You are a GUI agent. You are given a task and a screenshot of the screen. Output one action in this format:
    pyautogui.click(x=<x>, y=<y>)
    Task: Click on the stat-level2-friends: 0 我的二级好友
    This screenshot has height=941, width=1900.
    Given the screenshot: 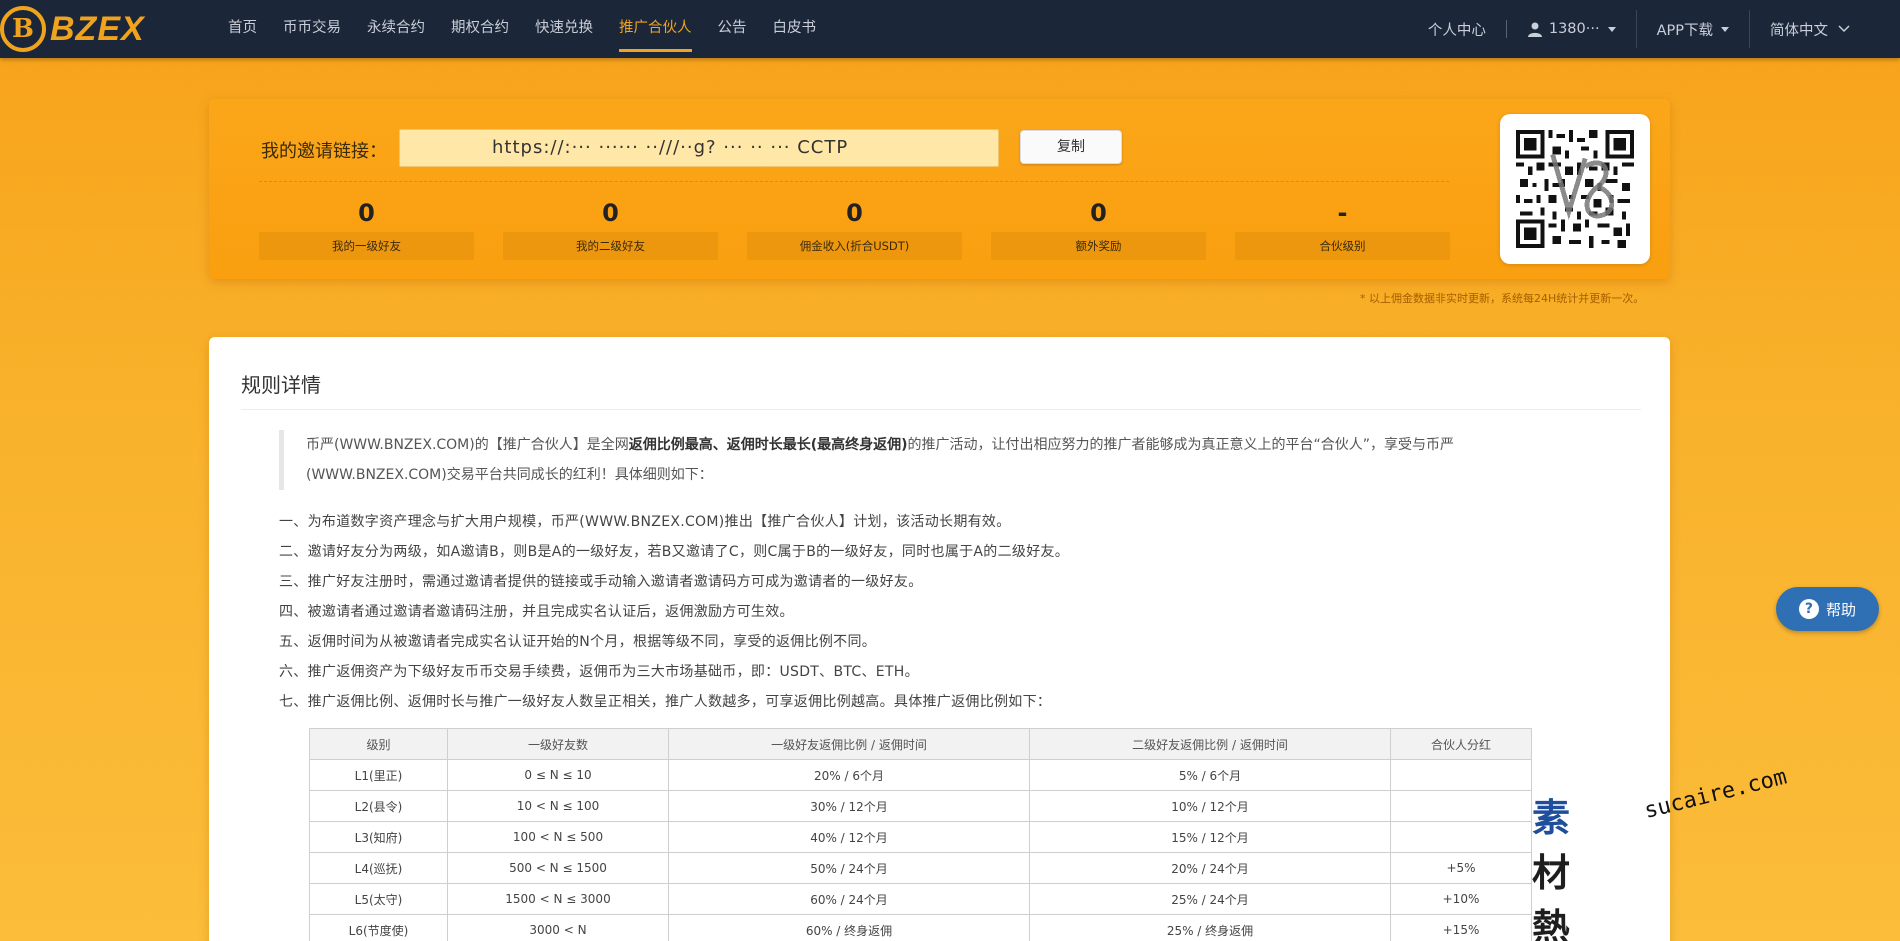 What is the action you would take?
    pyautogui.click(x=610, y=227)
    